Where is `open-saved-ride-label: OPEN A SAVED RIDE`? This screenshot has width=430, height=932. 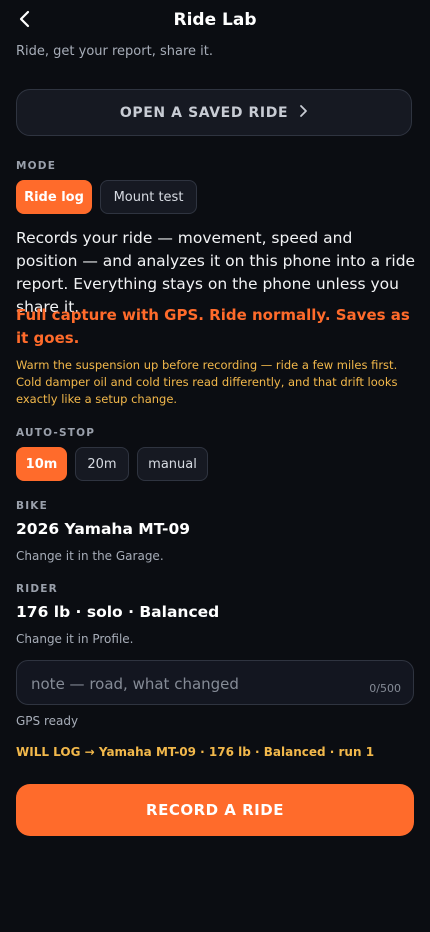
open-saved-ride-label: OPEN A SAVED RIDE is located at coordinates (204, 112).